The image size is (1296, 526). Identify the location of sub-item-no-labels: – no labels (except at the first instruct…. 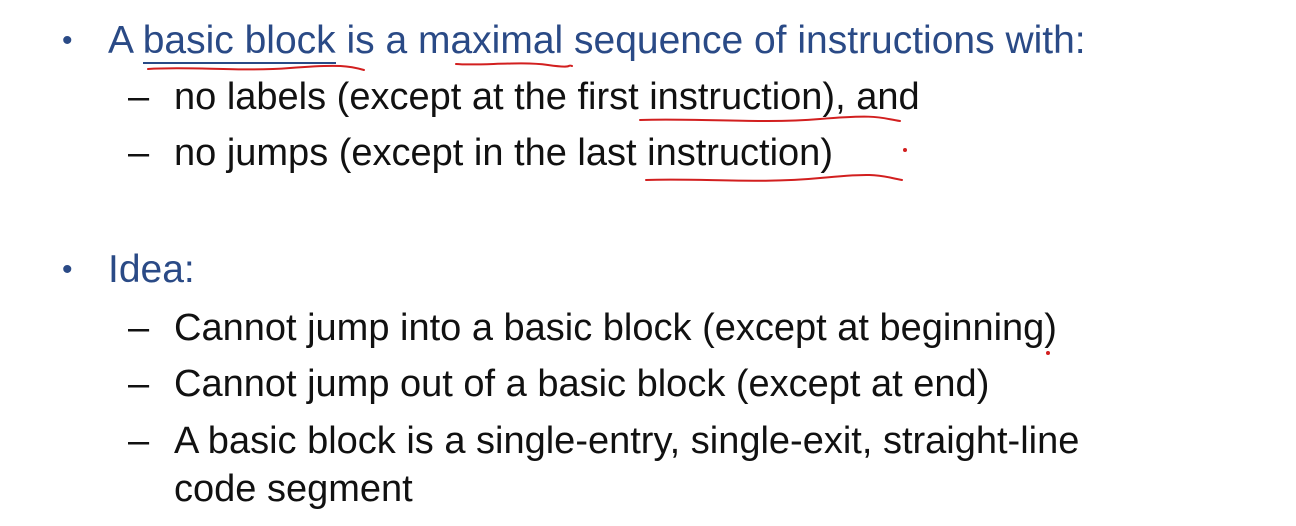
(524, 97).